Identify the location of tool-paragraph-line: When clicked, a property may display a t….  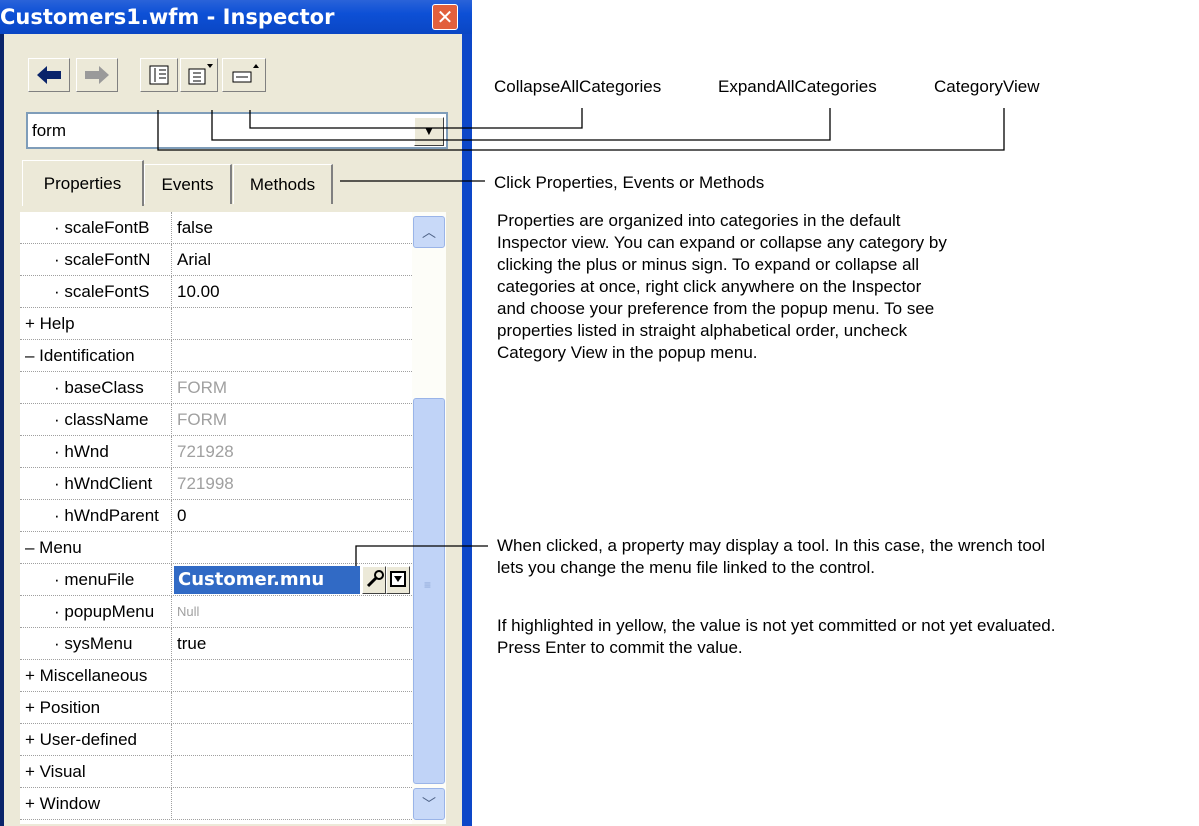
(771, 545).